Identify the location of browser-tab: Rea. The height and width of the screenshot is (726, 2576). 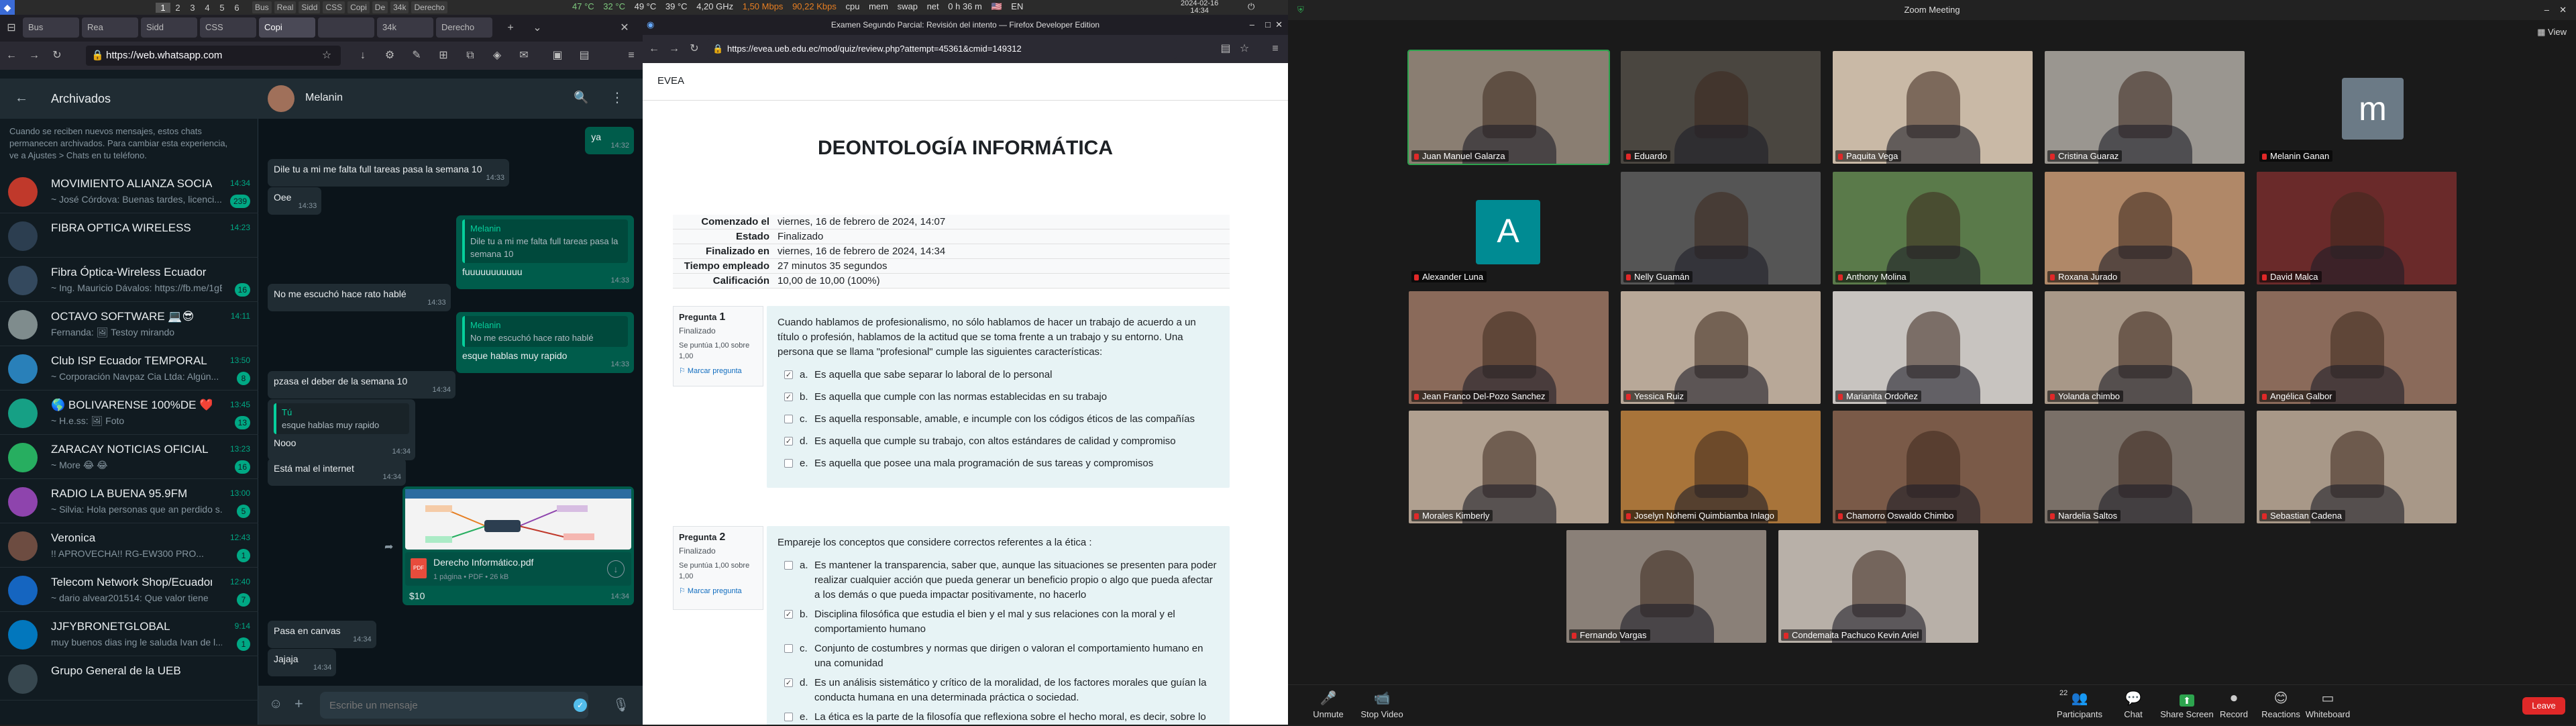
(110, 28).